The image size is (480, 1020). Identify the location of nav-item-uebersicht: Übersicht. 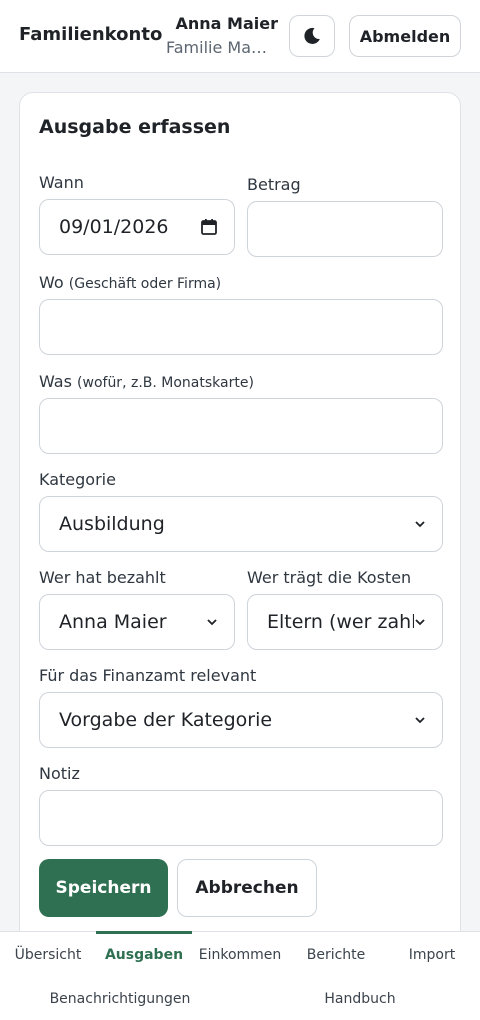
(48, 955).